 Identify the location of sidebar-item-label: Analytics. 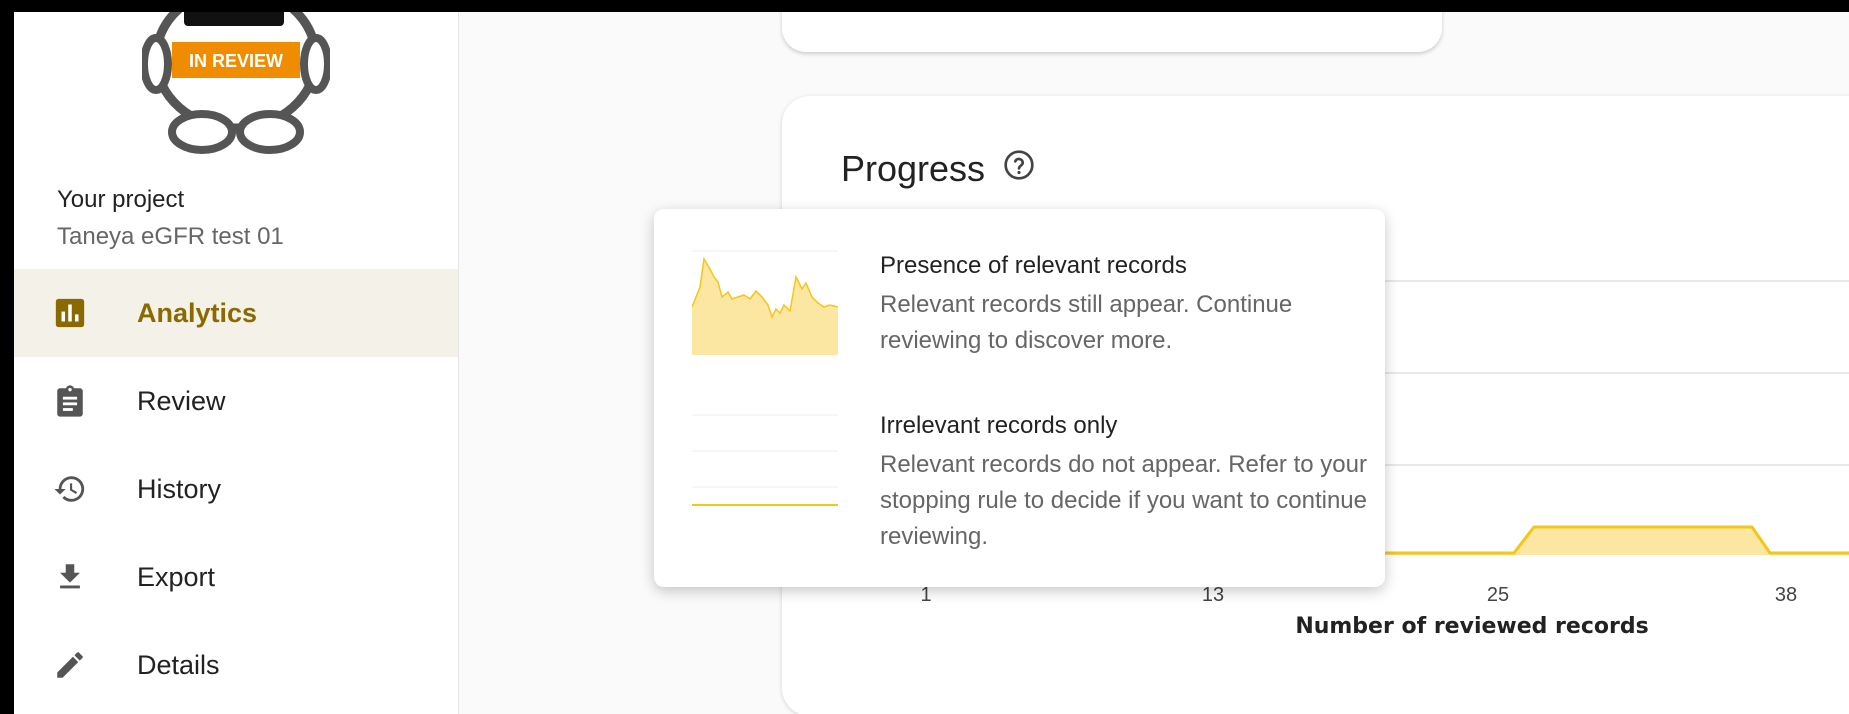
(197, 312).